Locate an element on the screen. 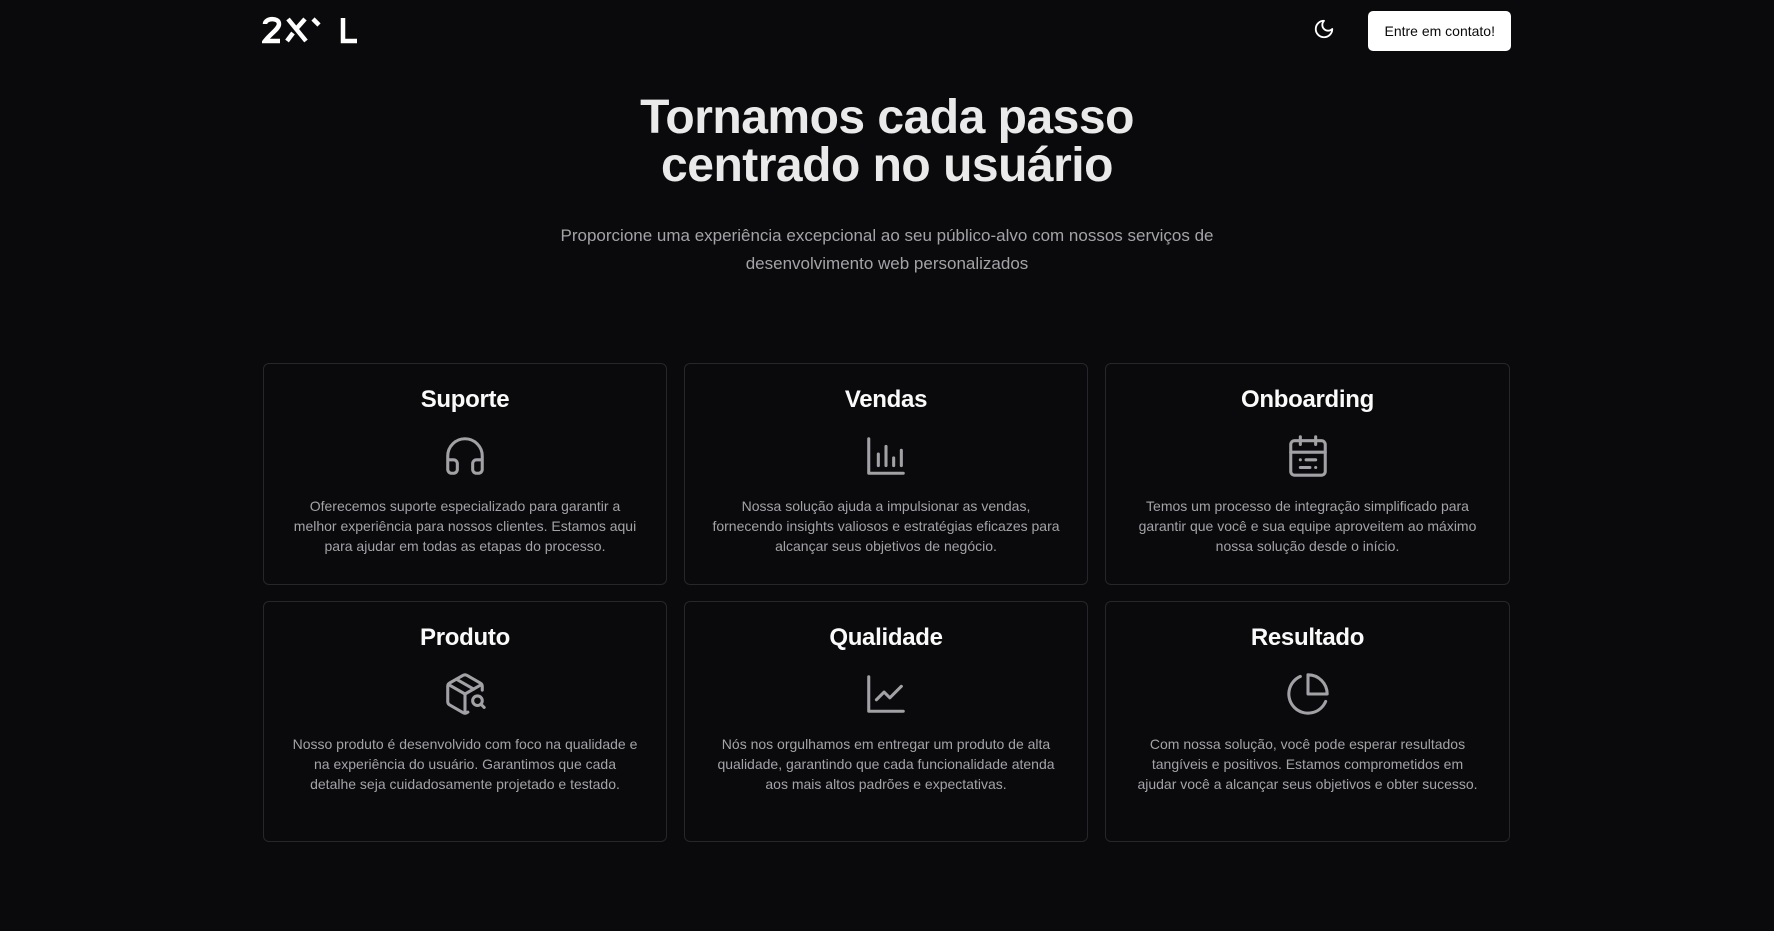 The image size is (1774, 931). calendar-icon is located at coordinates (1308, 456).